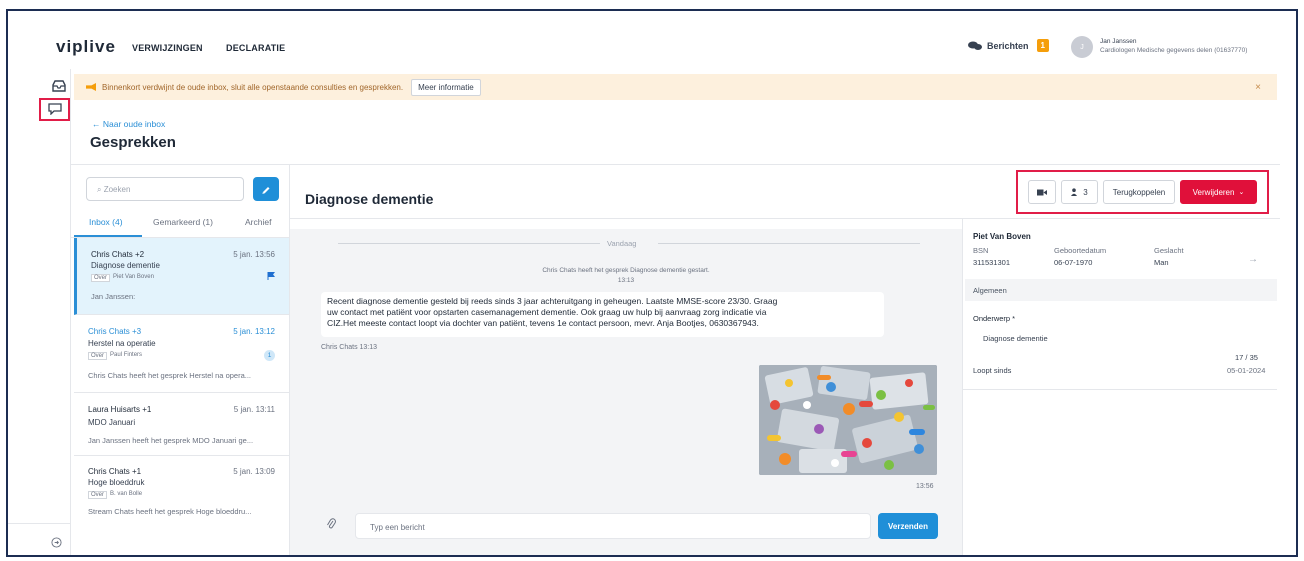 This screenshot has height=561, width=1304. What do you see at coordinates (100, 189) in the screenshot?
I see `search-icon: ⌕` at bounding box center [100, 189].